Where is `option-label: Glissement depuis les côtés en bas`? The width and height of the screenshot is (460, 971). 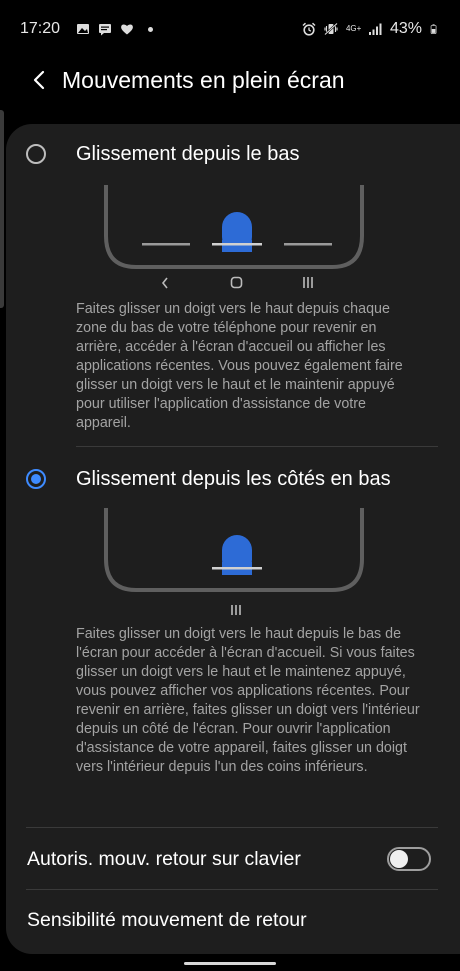 option-label: Glissement depuis les côtés en bas is located at coordinates (233, 478).